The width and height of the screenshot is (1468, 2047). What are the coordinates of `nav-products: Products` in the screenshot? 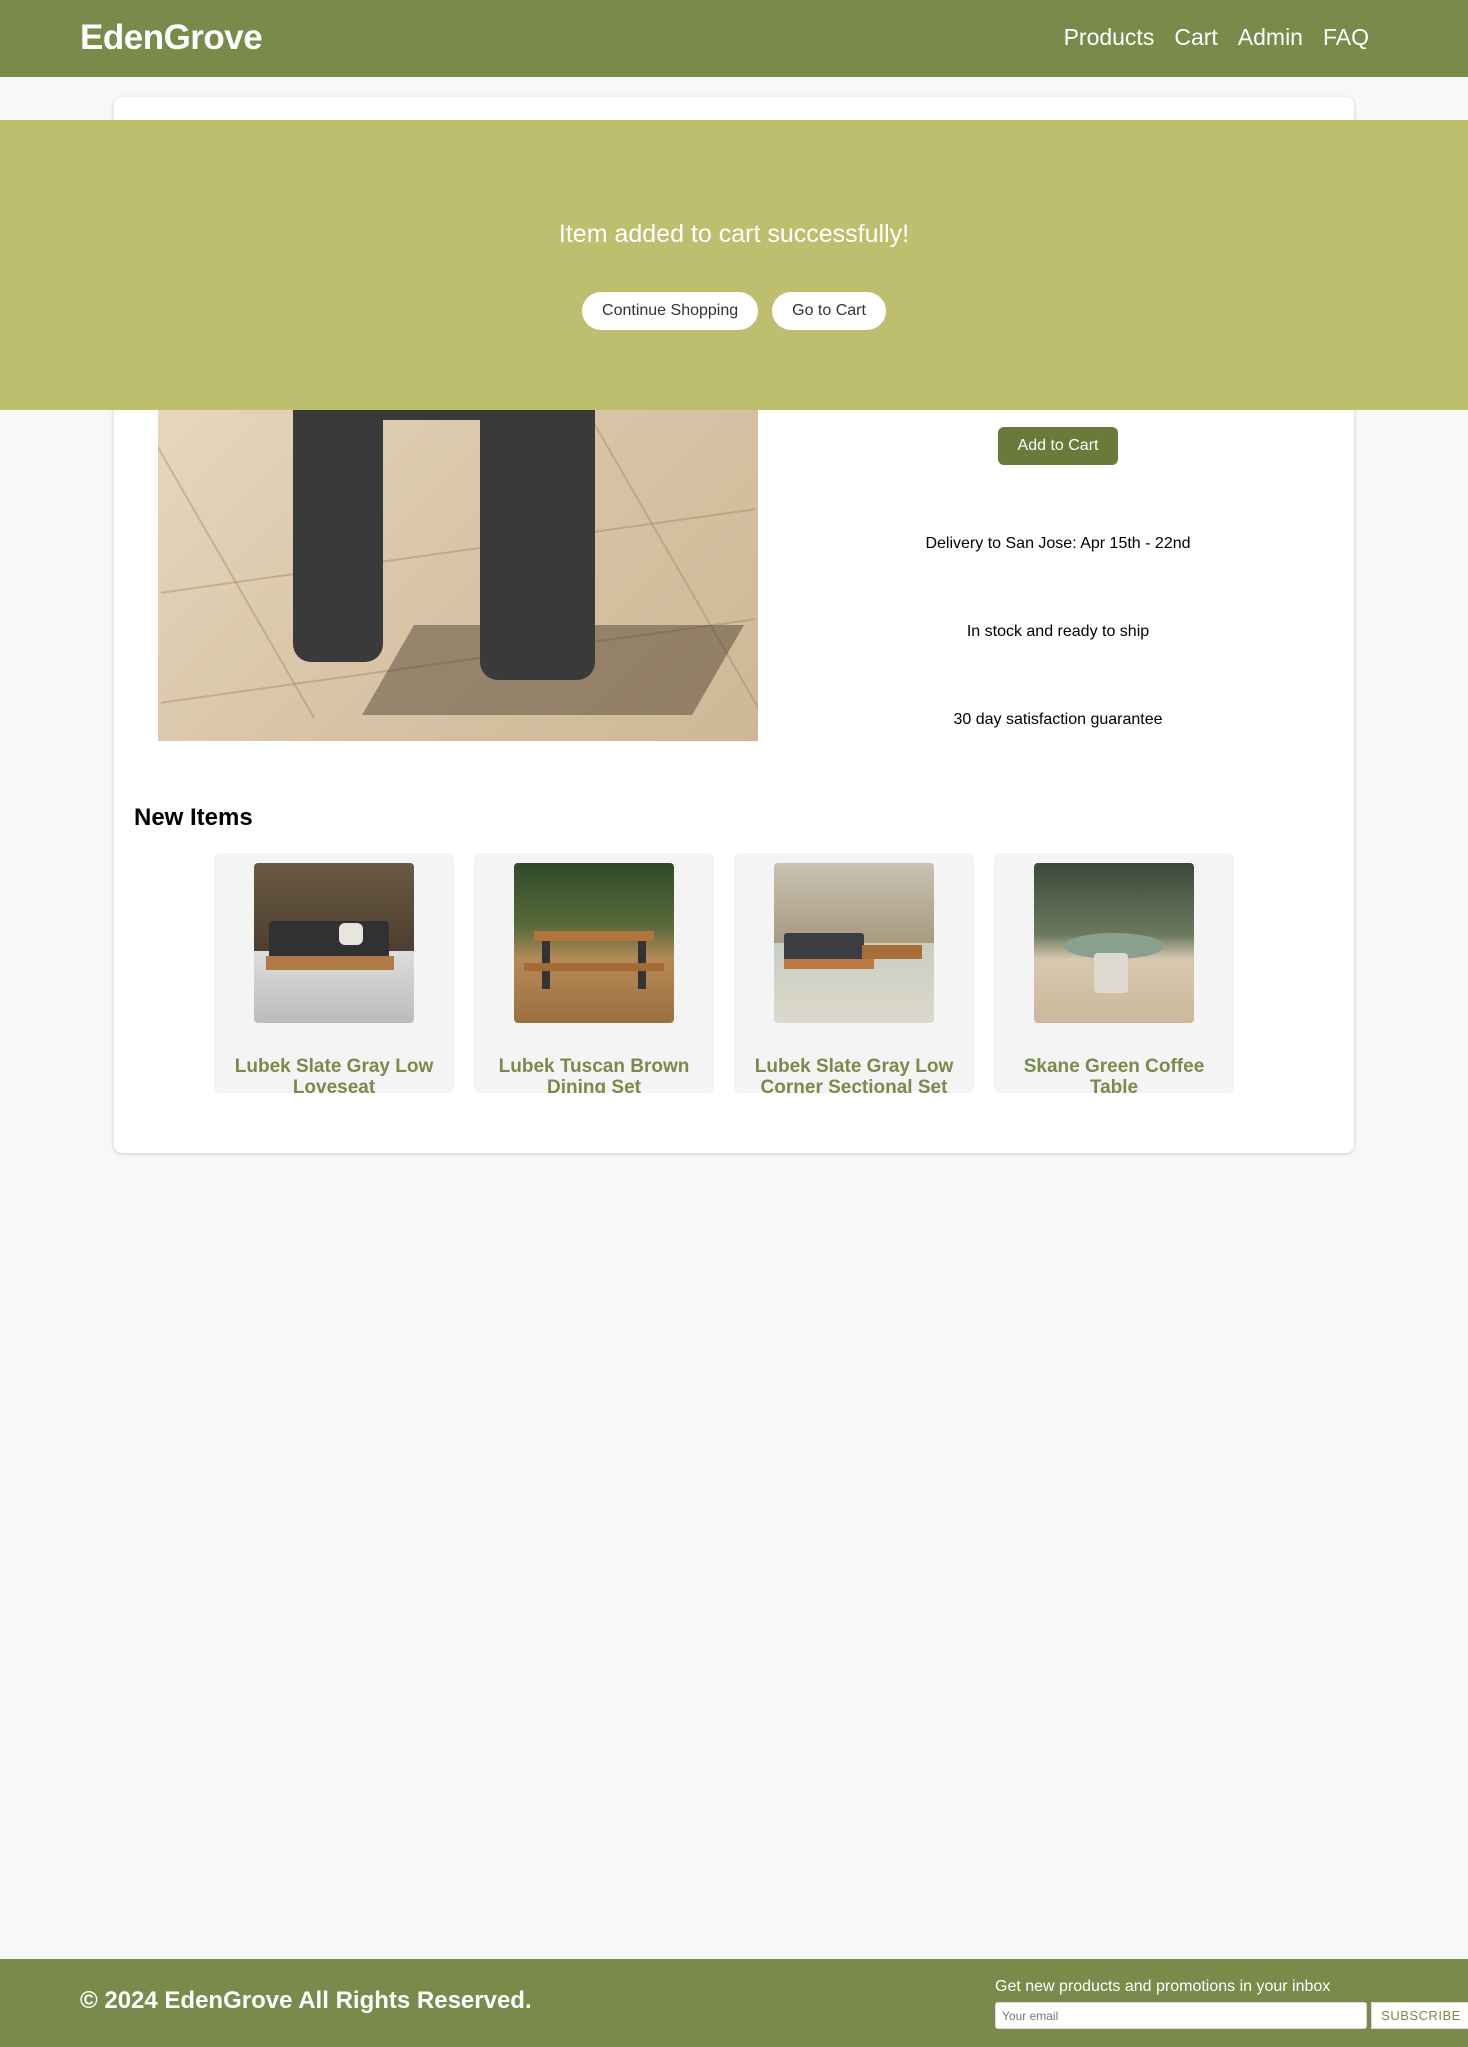 It's located at (1109, 37).